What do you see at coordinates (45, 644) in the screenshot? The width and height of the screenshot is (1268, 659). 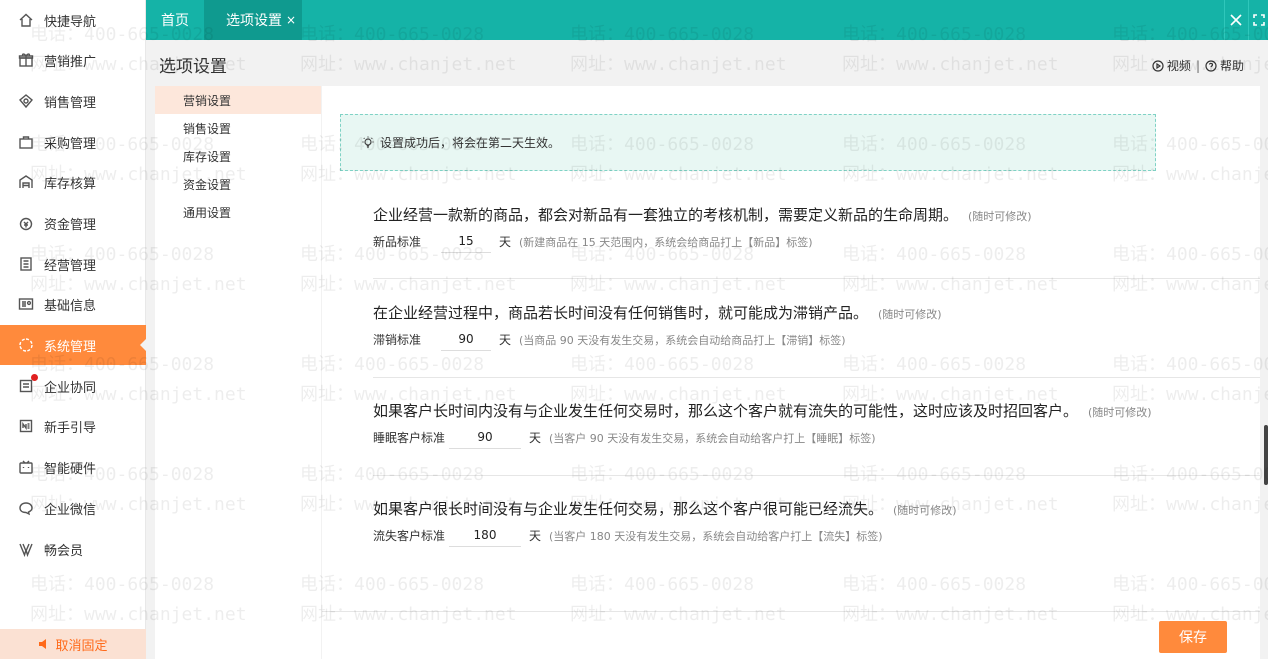 I see `speaker-icon` at bounding box center [45, 644].